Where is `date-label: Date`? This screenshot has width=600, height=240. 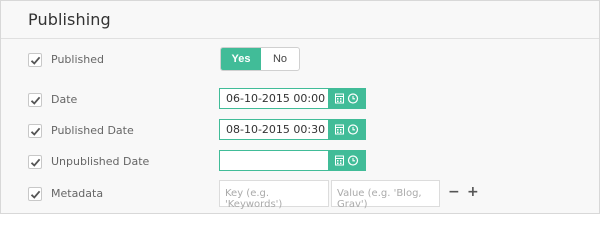
date-label: Date is located at coordinates (64, 99).